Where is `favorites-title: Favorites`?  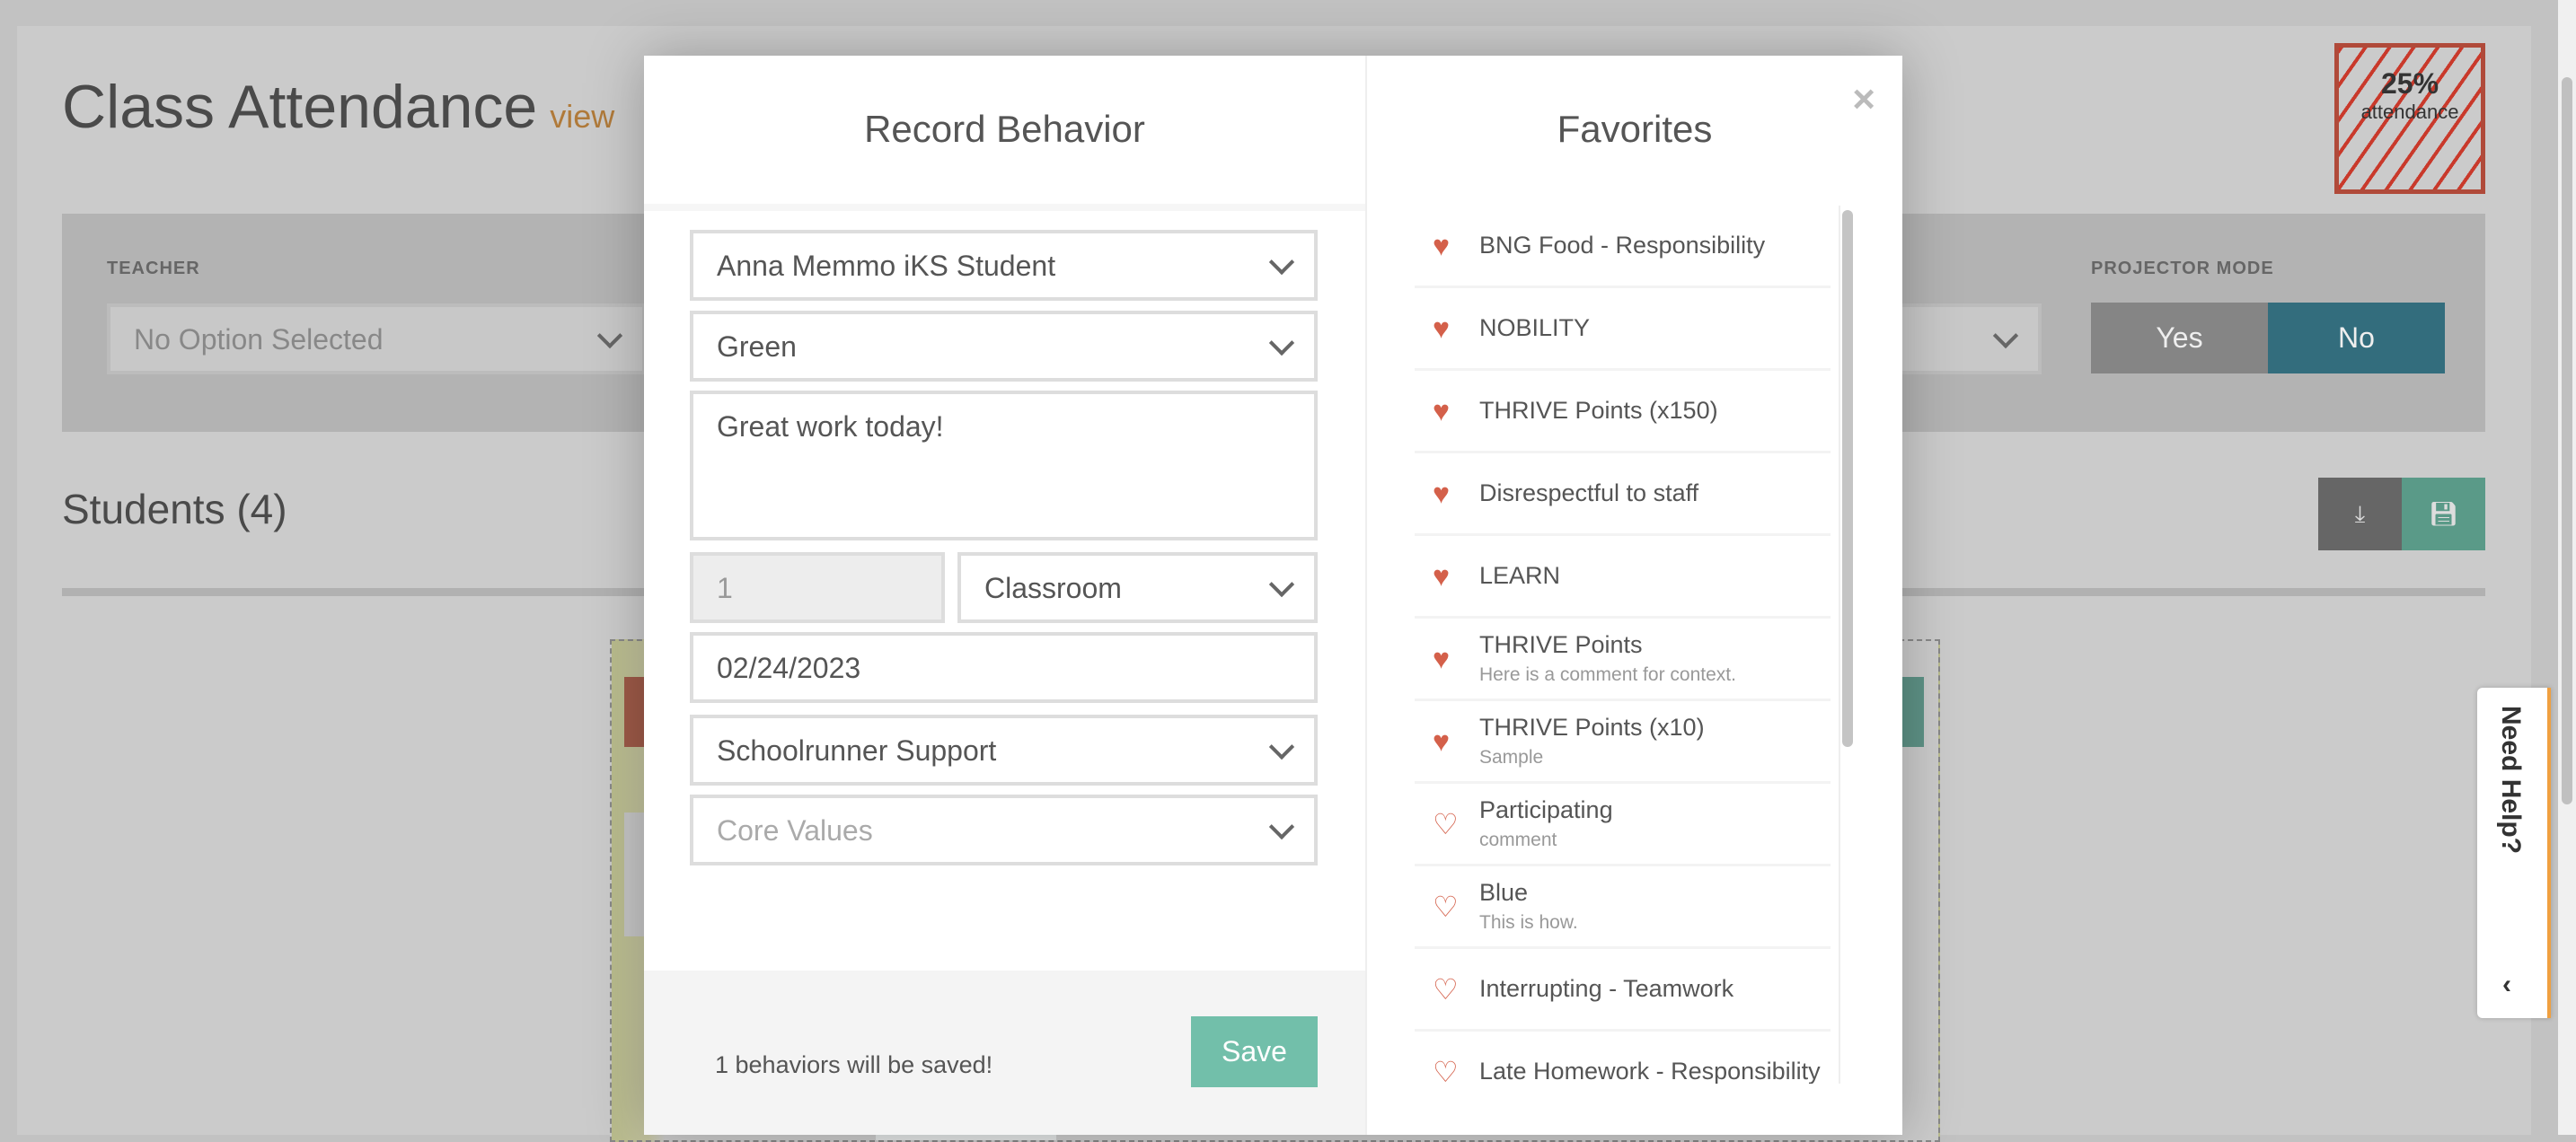
favorites-title: Favorites is located at coordinates (1635, 129).